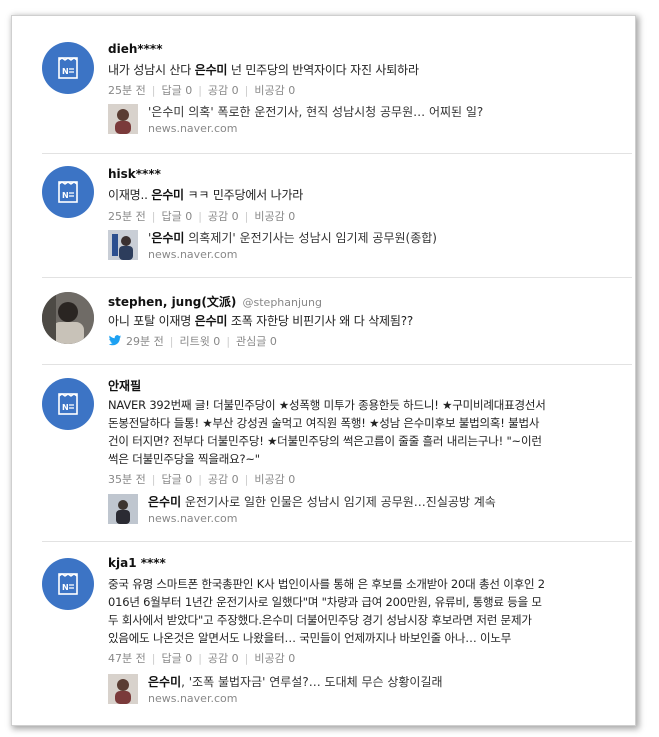  Describe the element at coordinates (263, 70) in the screenshot. I see `comment-text: 내가 성남시 산다 은수미 넌 민주당의 반역자이다 자진 사퇴하라` at that location.